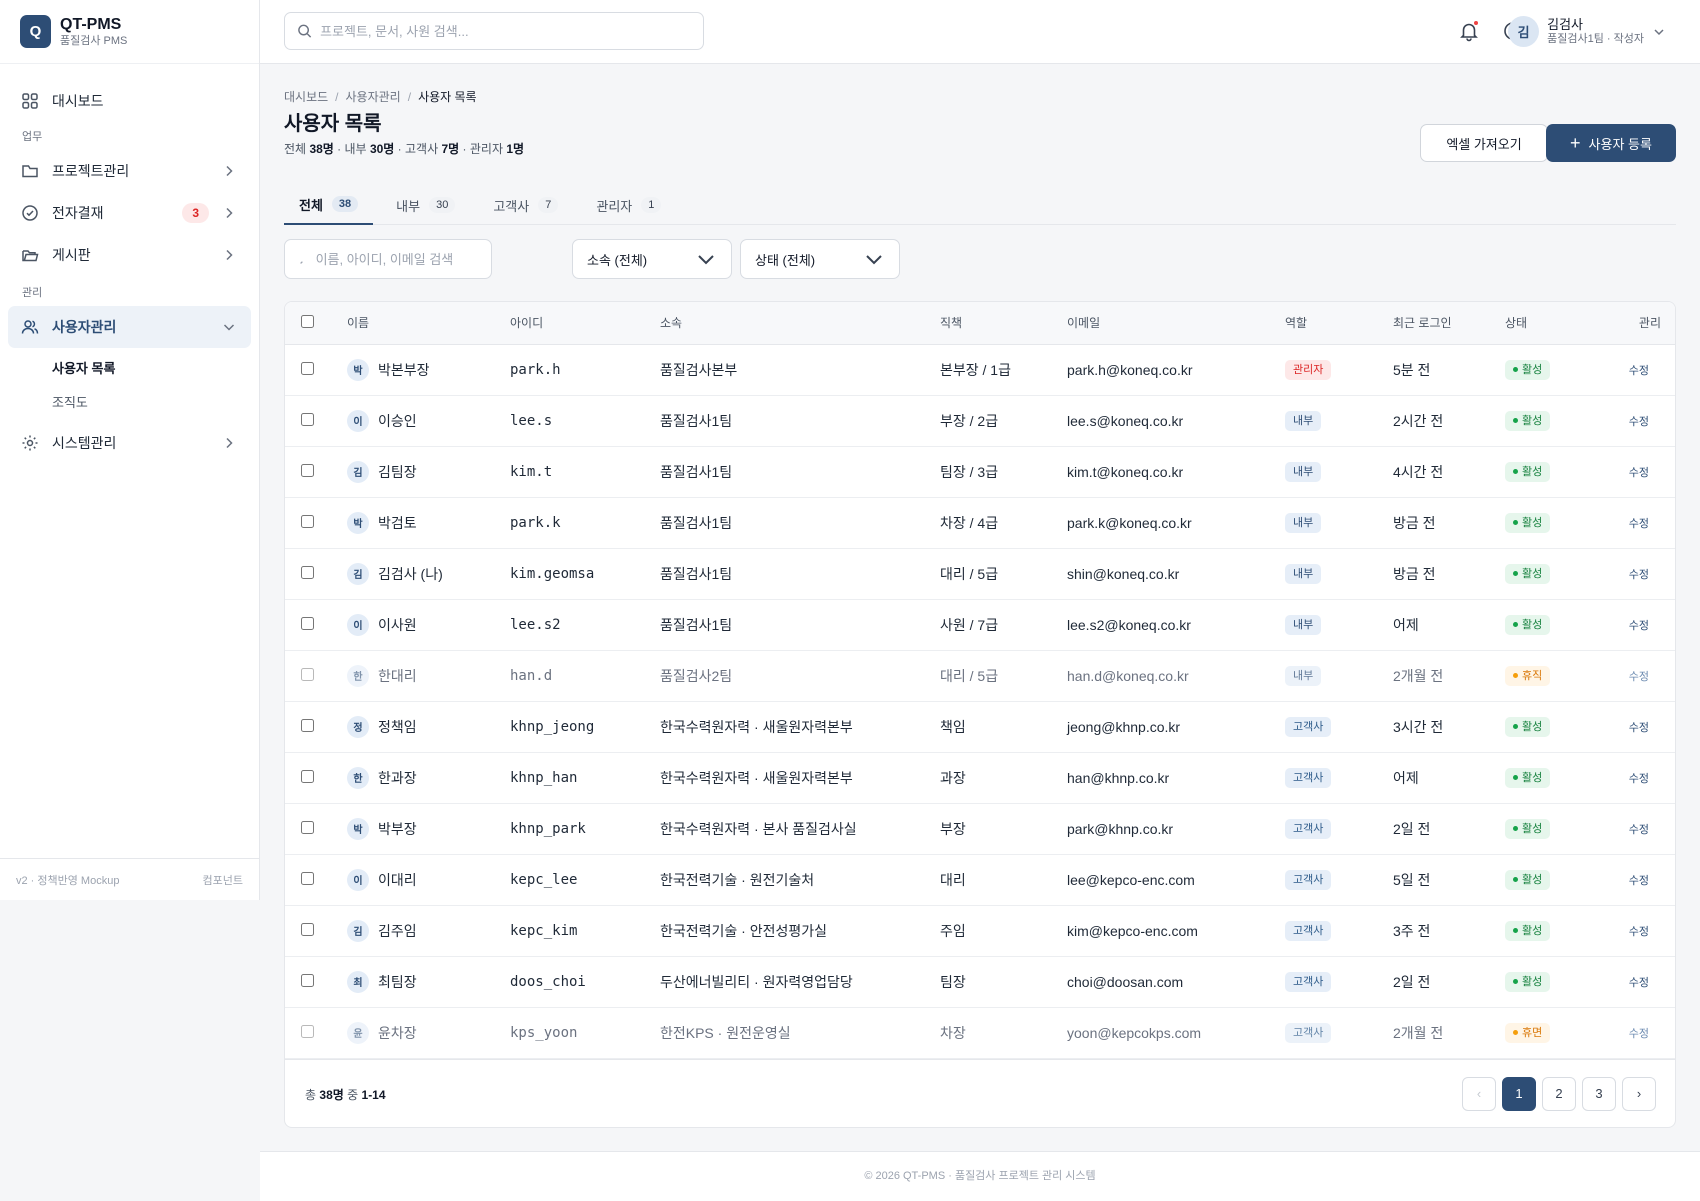 The height and width of the screenshot is (1201, 1700). Describe the element at coordinates (425, 205) in the screenshot. I see `tab-internal: 내부 30` at that location.